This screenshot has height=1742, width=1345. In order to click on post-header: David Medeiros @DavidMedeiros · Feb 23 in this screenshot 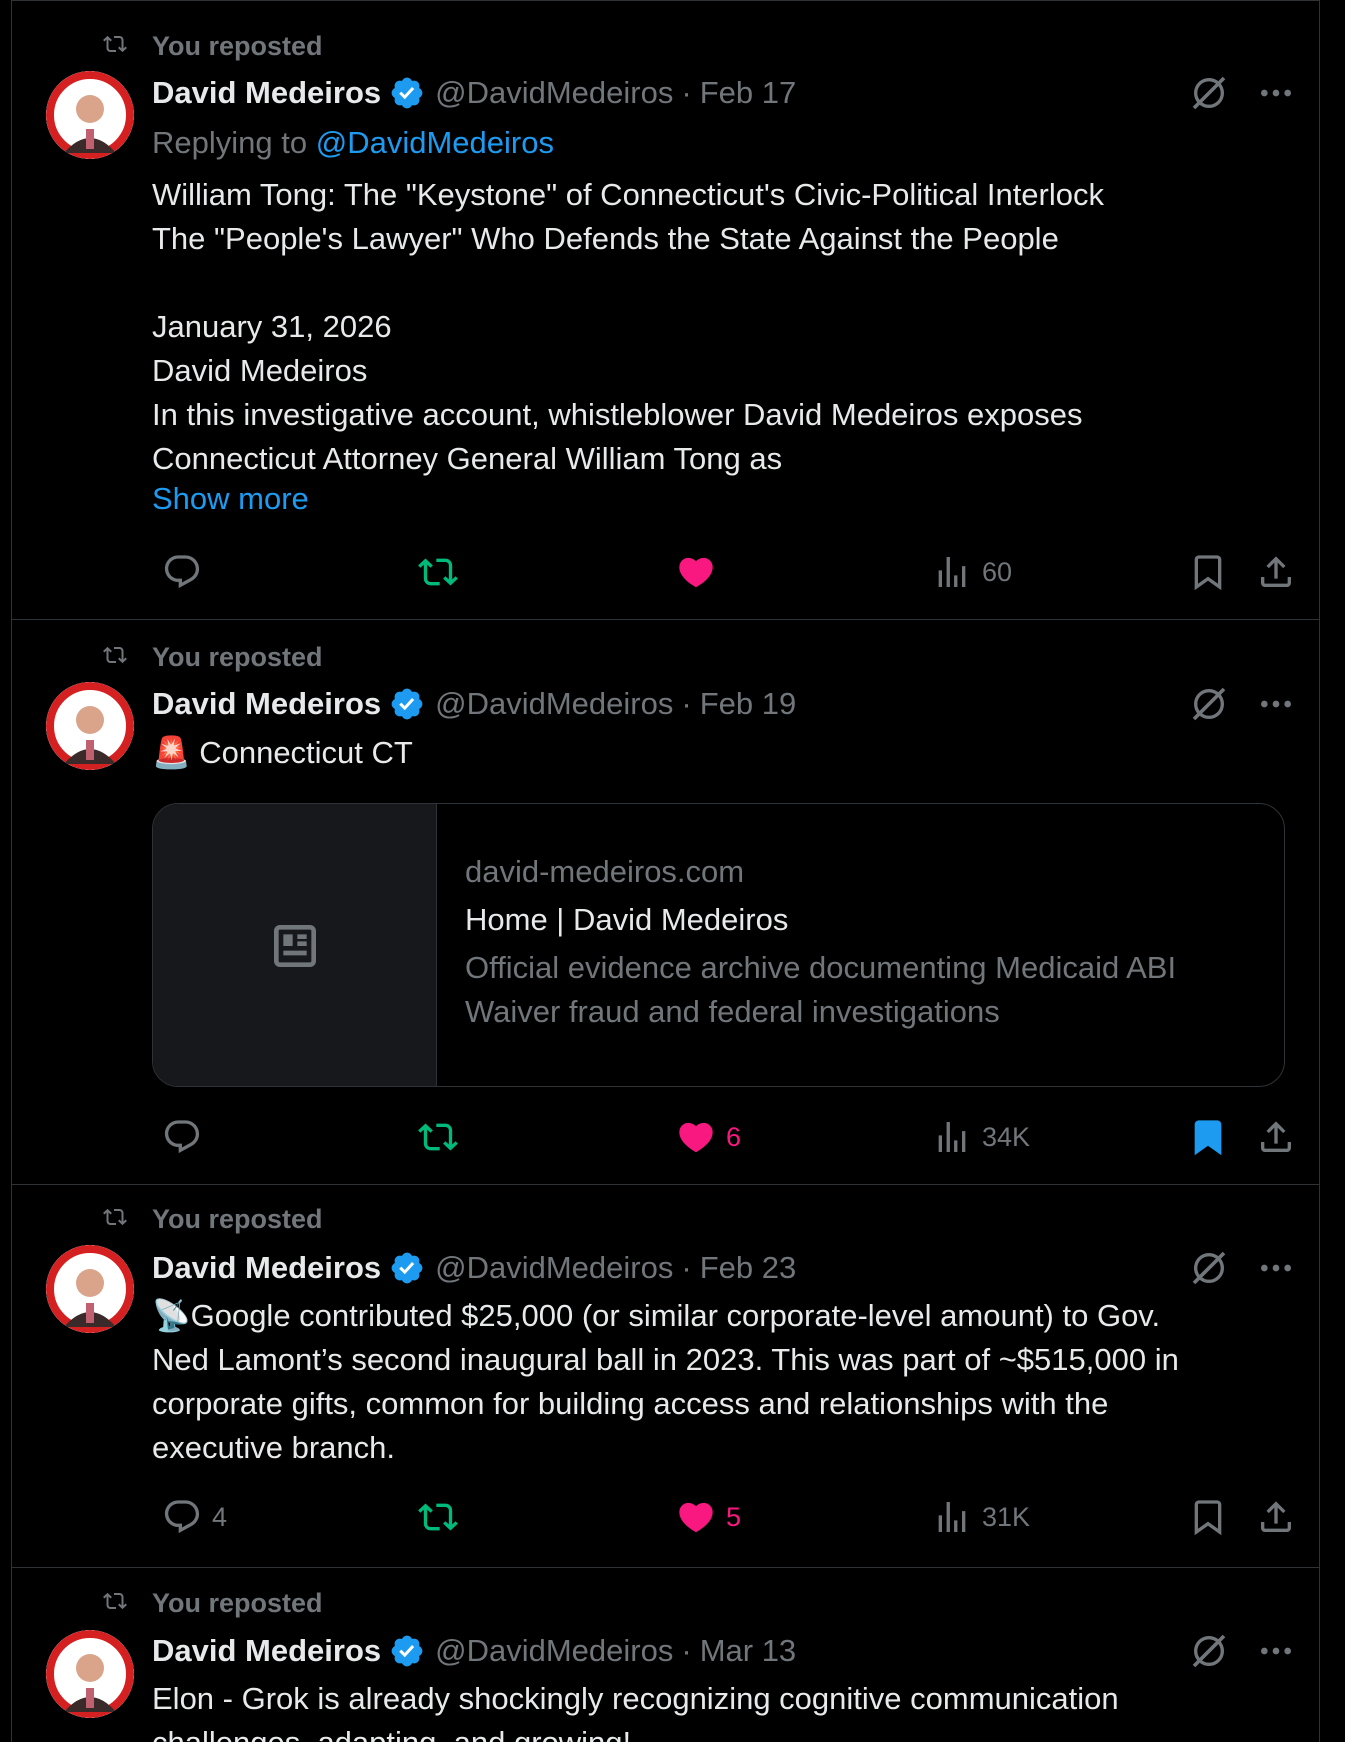, I will do `click(474, 1268)`.